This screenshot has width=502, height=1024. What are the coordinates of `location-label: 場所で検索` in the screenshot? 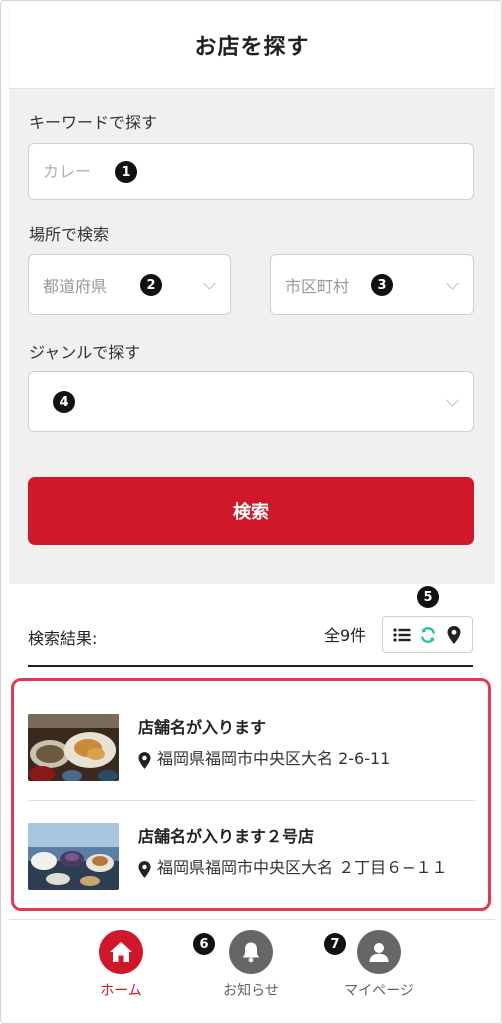 It's located at (69, 234).